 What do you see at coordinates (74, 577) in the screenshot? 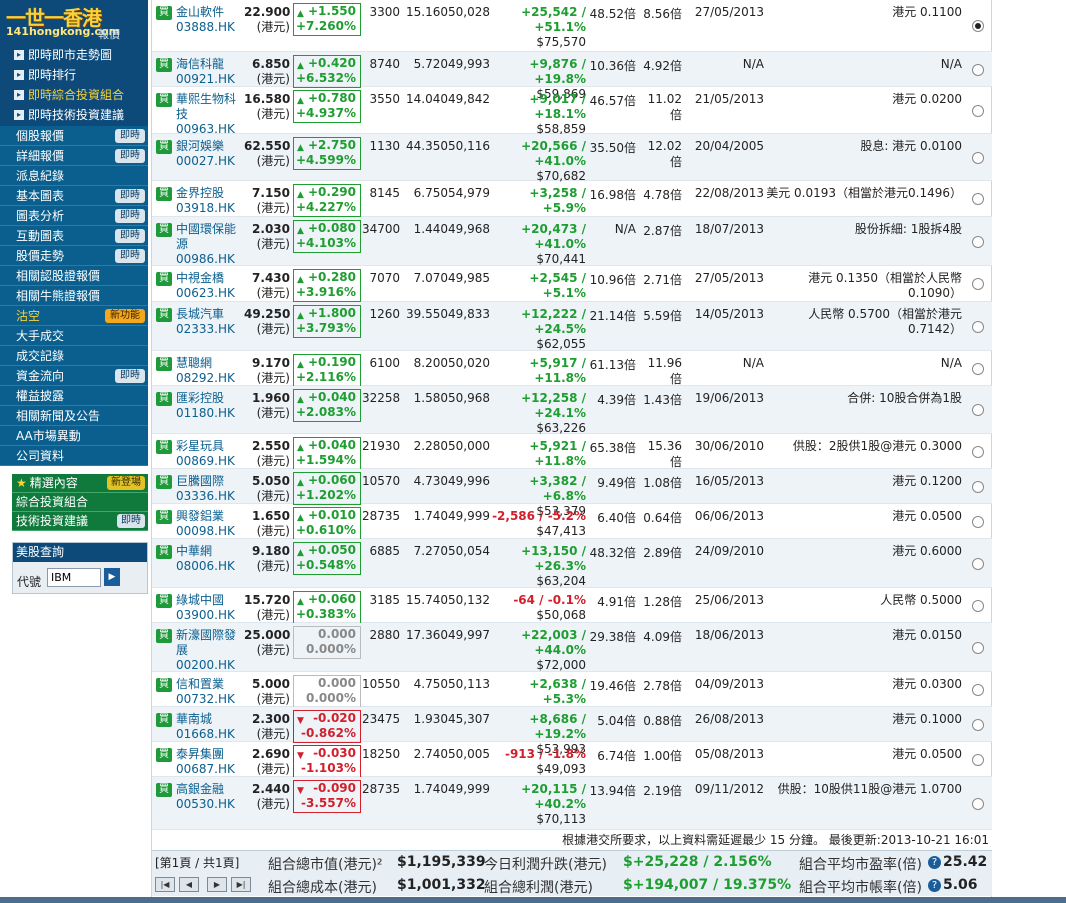
I see `us-quote-code-input` at bounding box center [74, 577].